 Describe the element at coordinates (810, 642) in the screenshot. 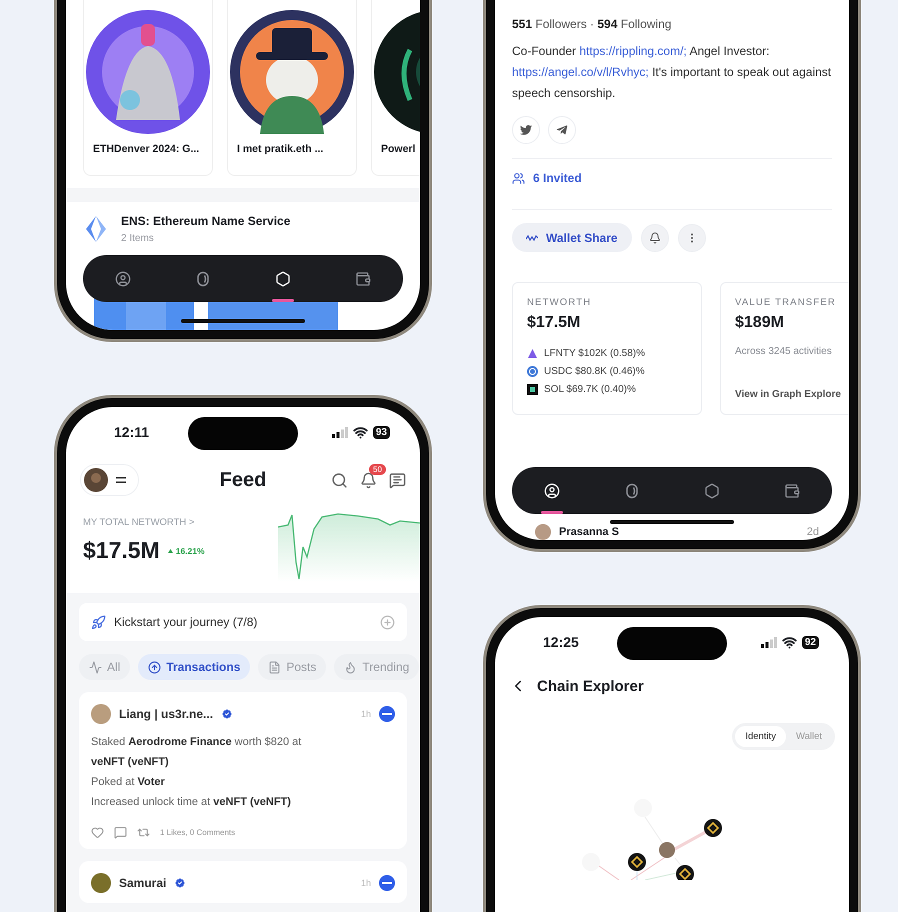

I see `battery-level: 92` at that location.